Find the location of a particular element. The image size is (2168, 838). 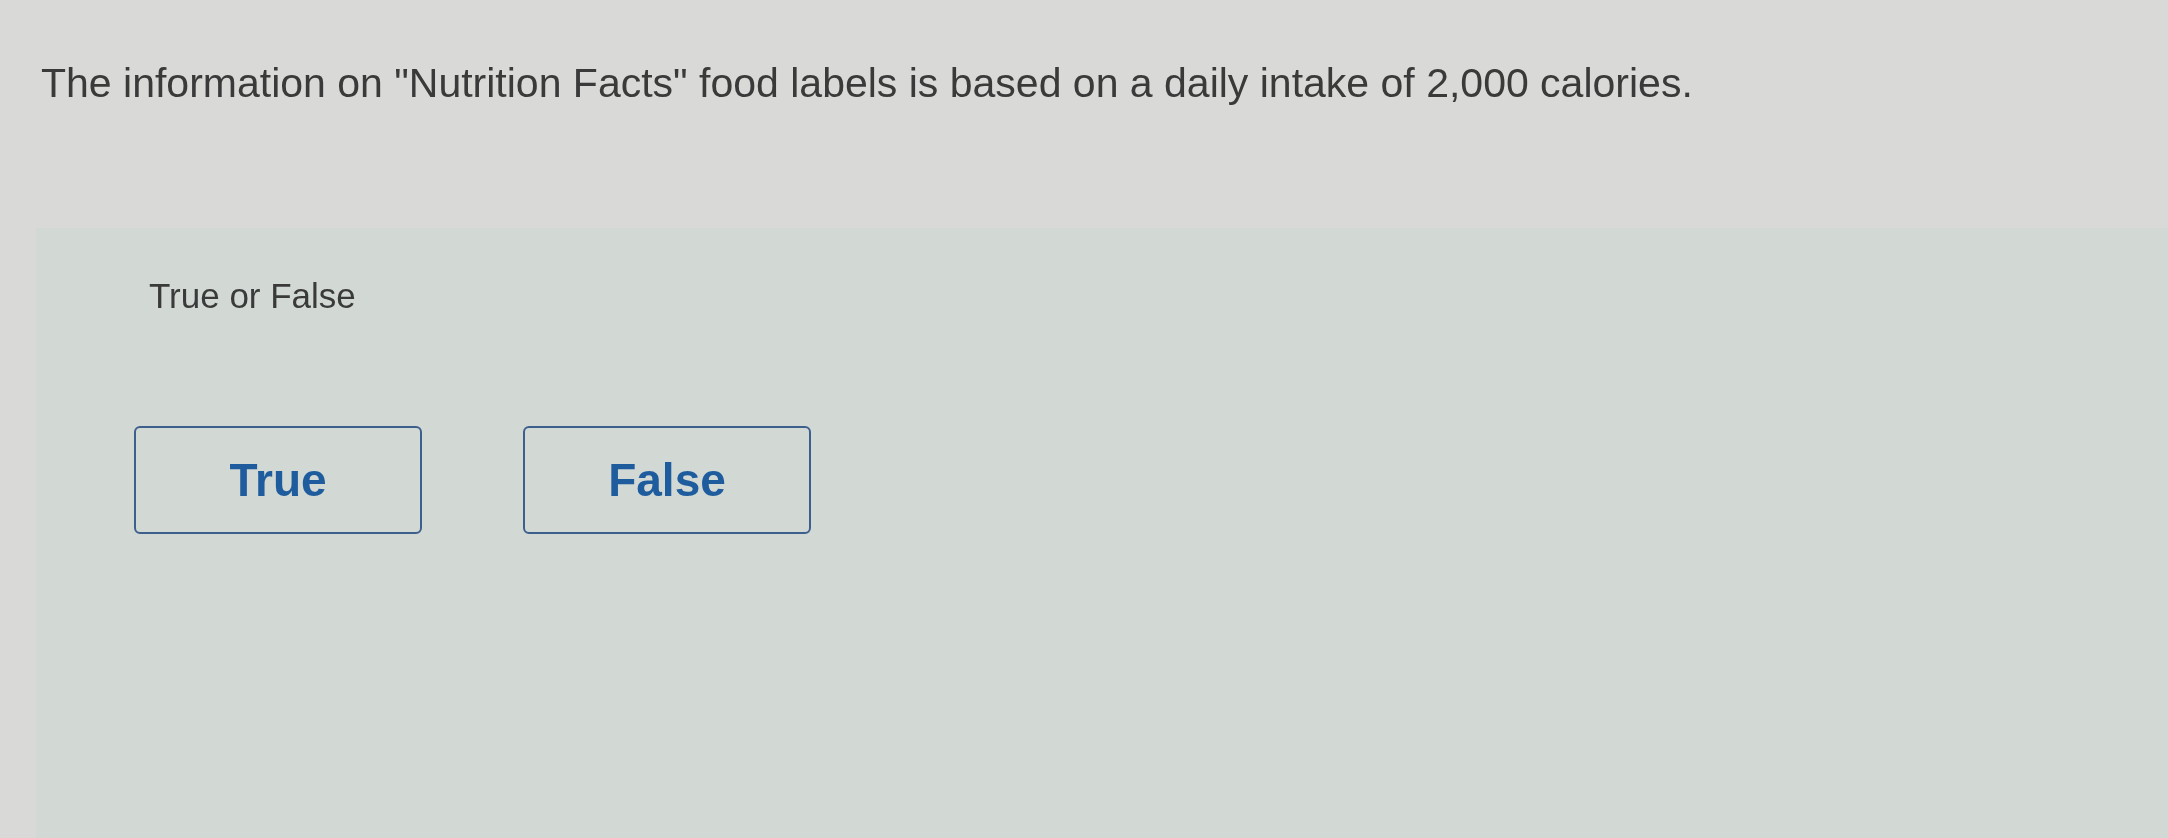

question-text: The information on "Nutrition Facts" food labels is based on a daily intake of 2,000 calories. is located at coordinates (867, 83).